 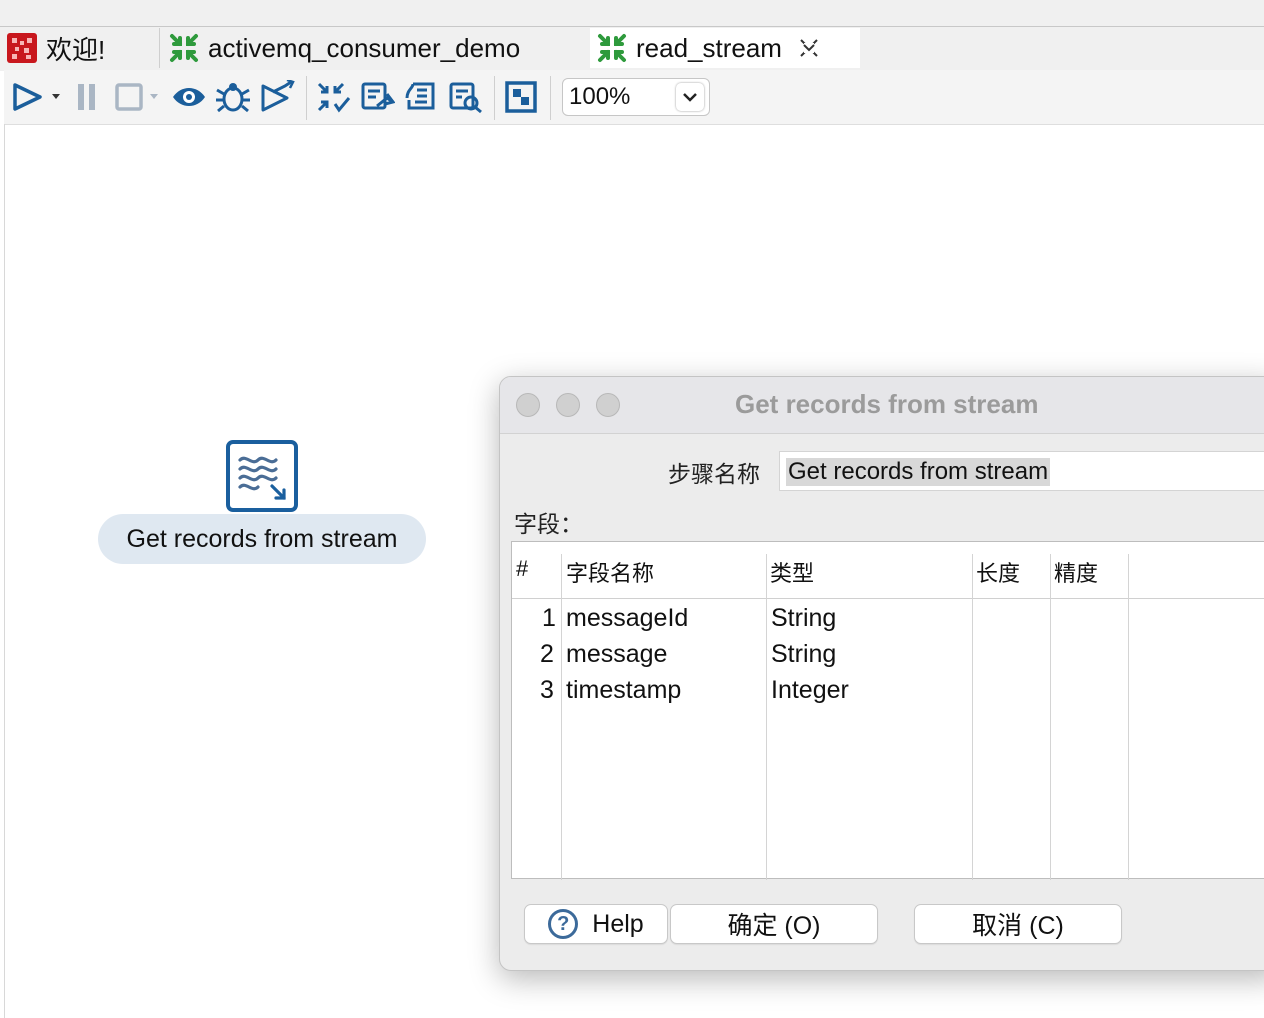 What do you see at coordinates (627, 618) in the screenshot?
I see `field-name-cell: messageId` at bounding box center [627, 618].